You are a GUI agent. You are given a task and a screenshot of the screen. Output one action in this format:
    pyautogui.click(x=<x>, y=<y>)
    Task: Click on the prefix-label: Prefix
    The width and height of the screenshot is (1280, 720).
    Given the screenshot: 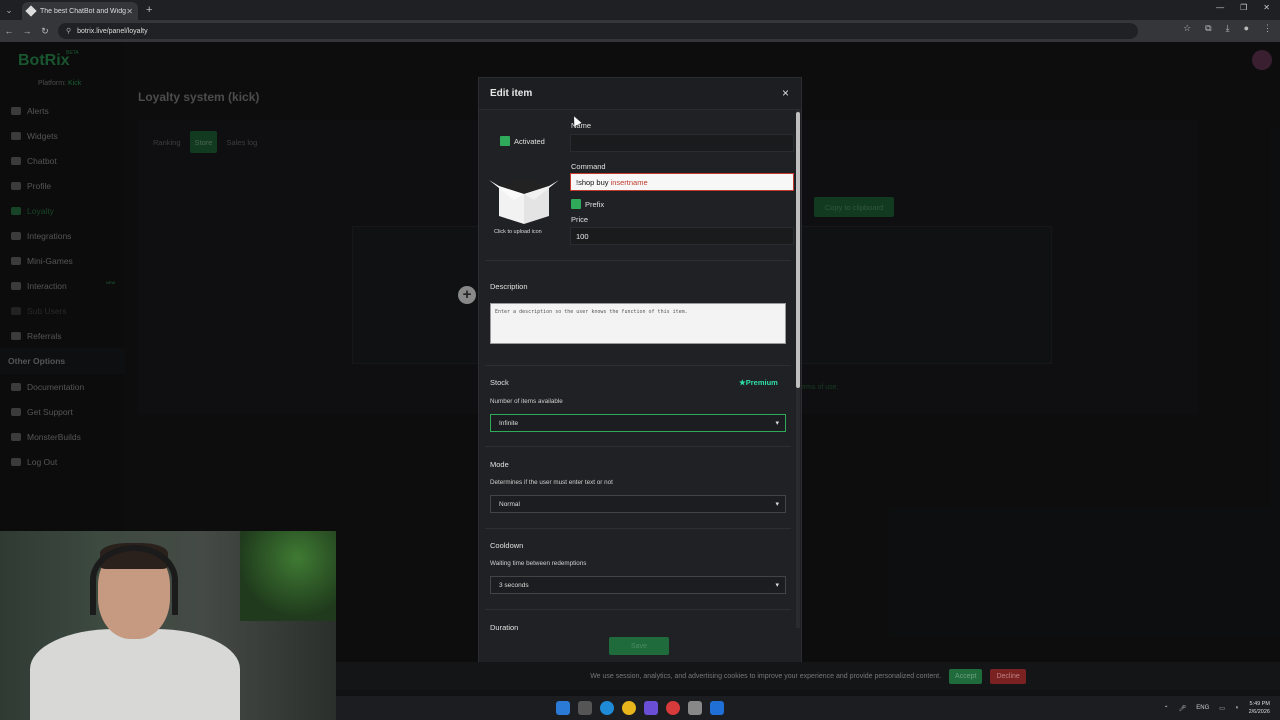 What is the action you would take?
    pyautogui.click(x=595, y=204)
    